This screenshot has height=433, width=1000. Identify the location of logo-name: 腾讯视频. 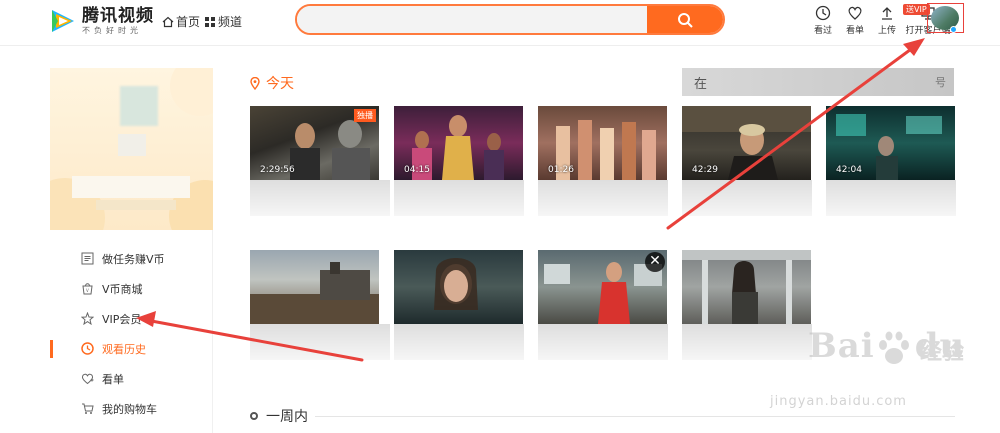
(118, 15).